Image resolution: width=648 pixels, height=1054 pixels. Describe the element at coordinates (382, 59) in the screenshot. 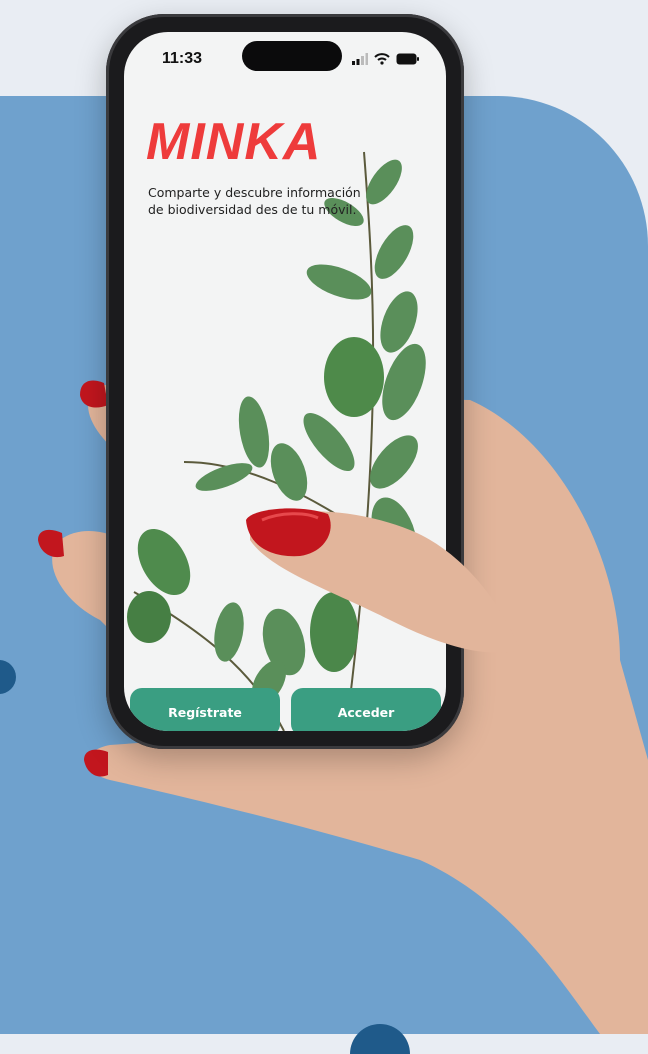

I see `wifi-icon` at that location.